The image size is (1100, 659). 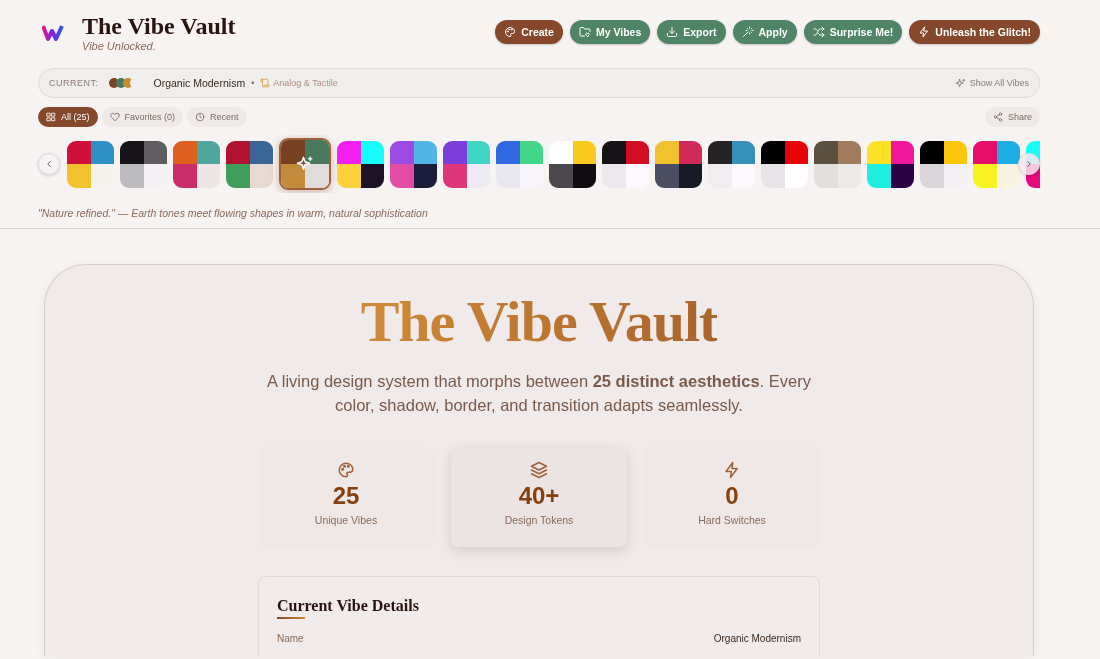 What do you see at coordinates (290, 638) in the screenshot?
I see `detail-label: Name` at bounding box center [290, 638].